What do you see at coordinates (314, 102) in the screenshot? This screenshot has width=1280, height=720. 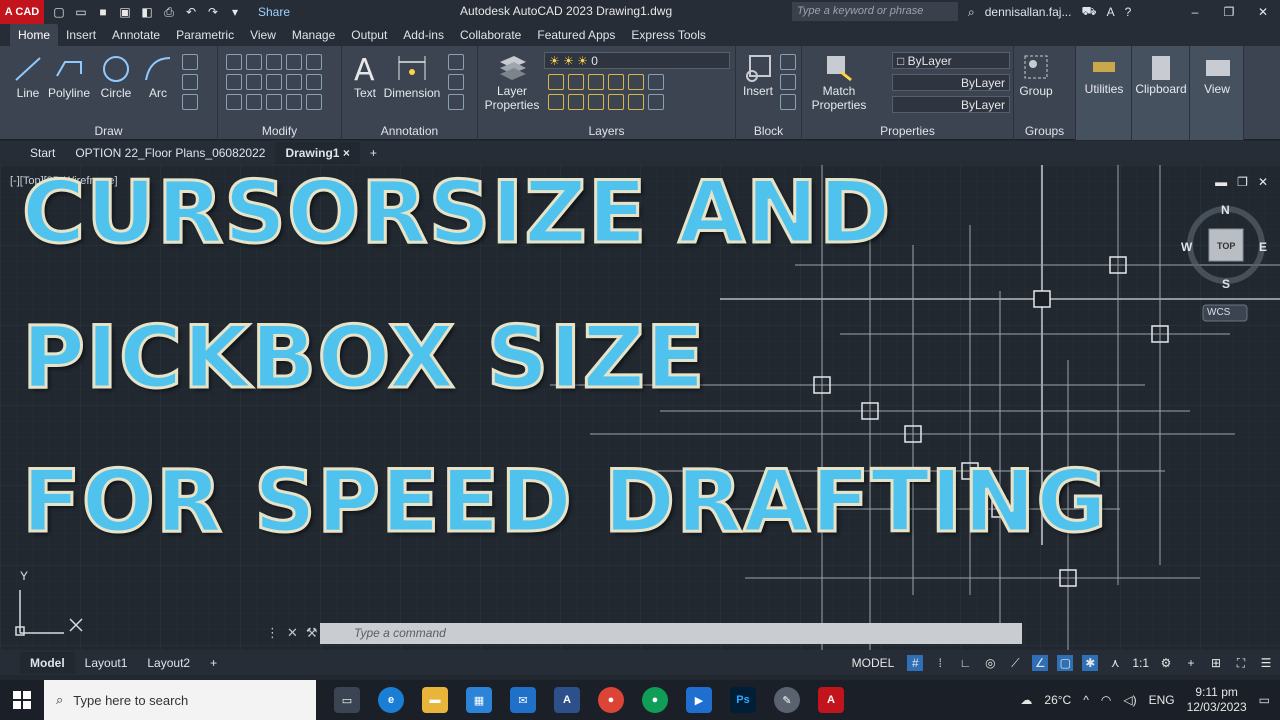 I see `chamfer-icon` at bounding box center [314, 102].